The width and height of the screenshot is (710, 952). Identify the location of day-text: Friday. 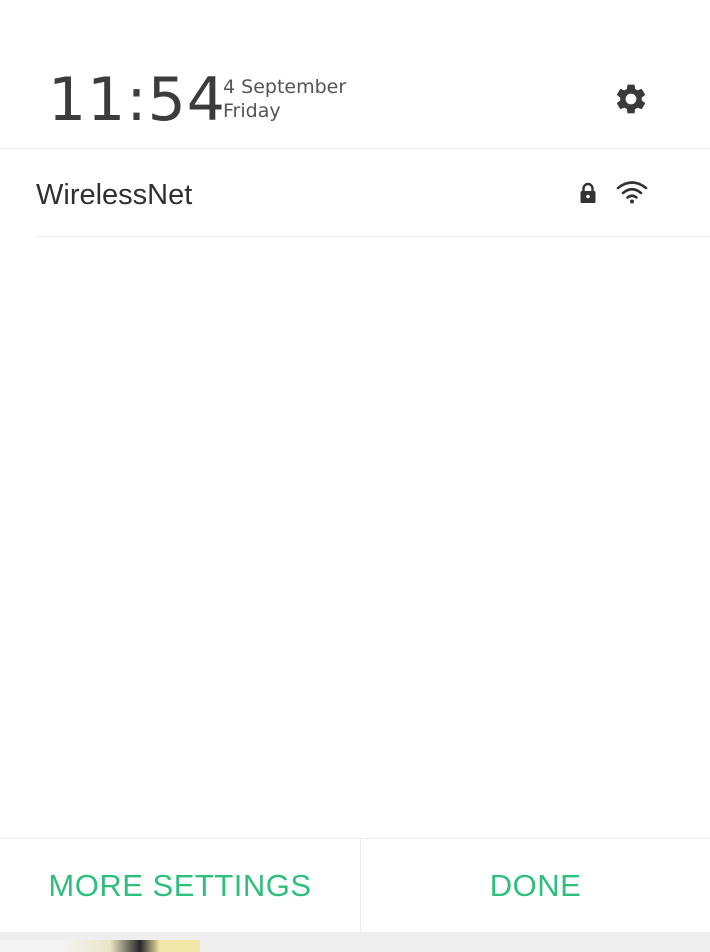
(252, 111).